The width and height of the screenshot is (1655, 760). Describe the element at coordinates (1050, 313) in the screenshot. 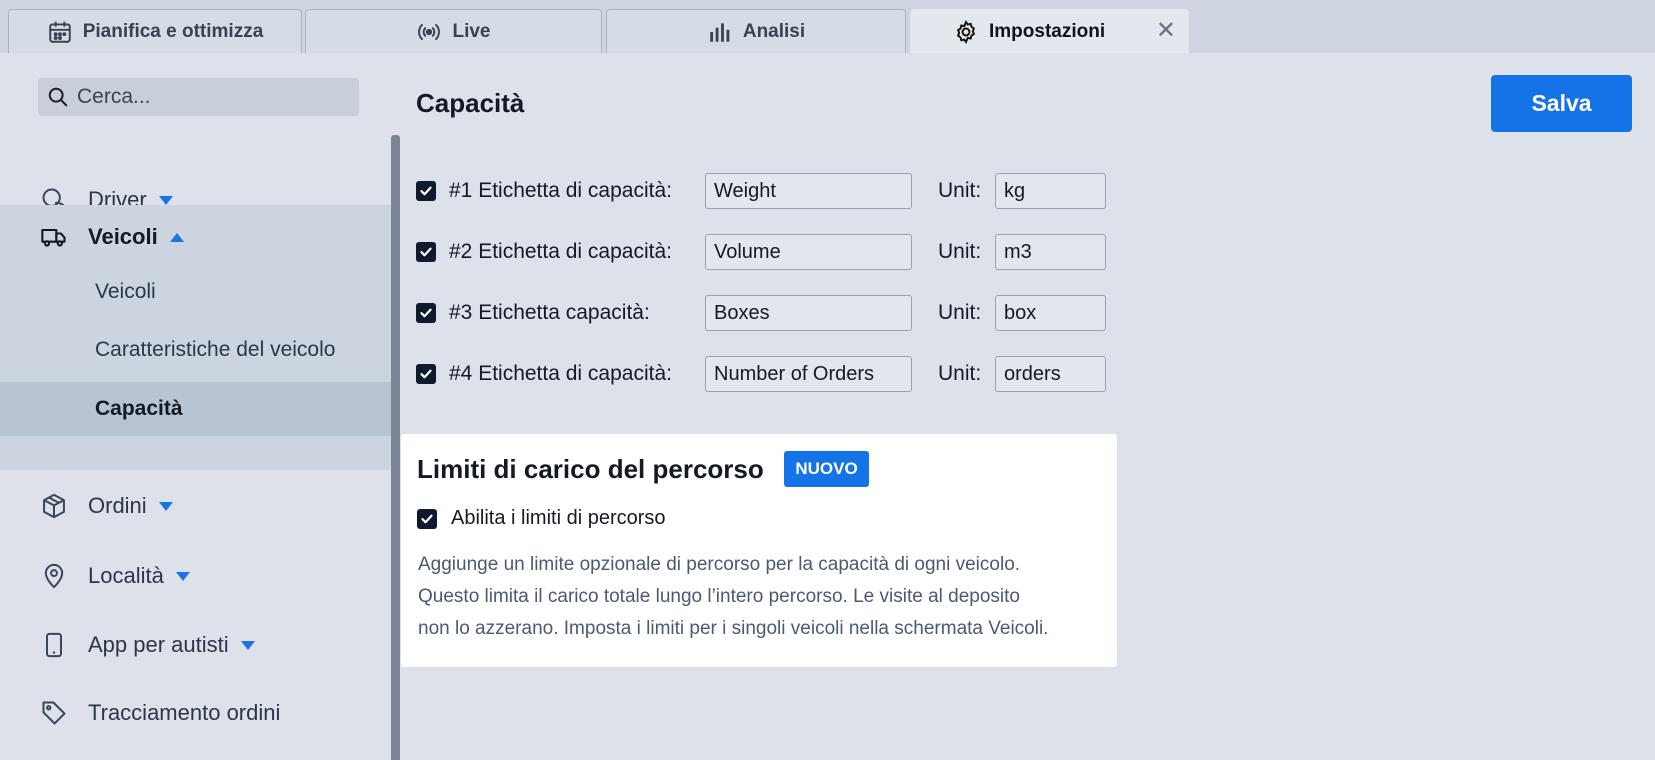

I see `capacity-unit-input: box` at that location.